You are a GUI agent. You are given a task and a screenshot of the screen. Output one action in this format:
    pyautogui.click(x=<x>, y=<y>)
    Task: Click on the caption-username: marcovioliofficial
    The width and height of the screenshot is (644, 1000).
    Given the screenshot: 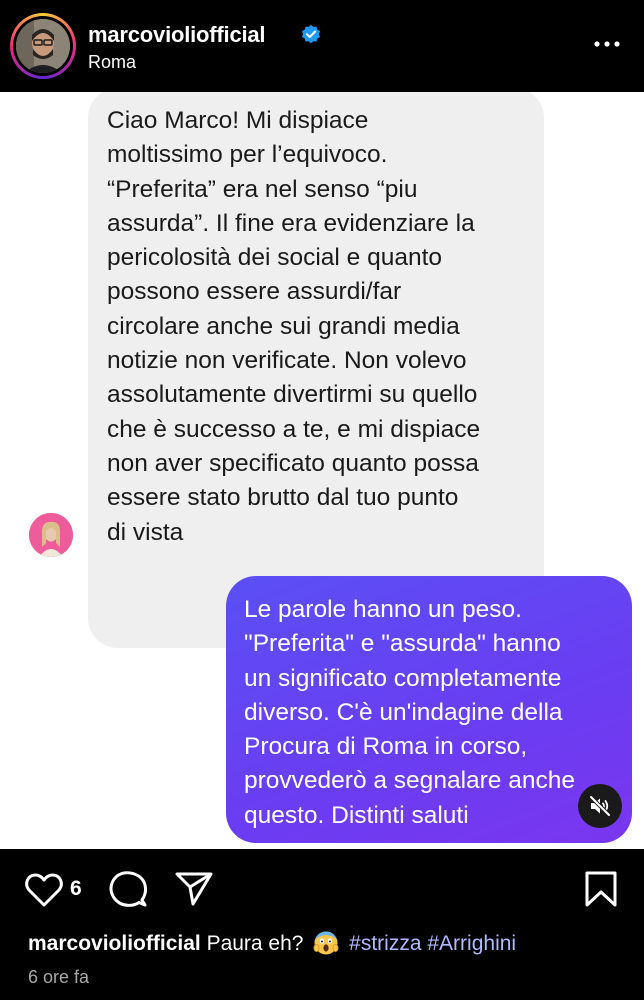 What is the action you would take?
    pyautogui.click(x=114, y=943)
    